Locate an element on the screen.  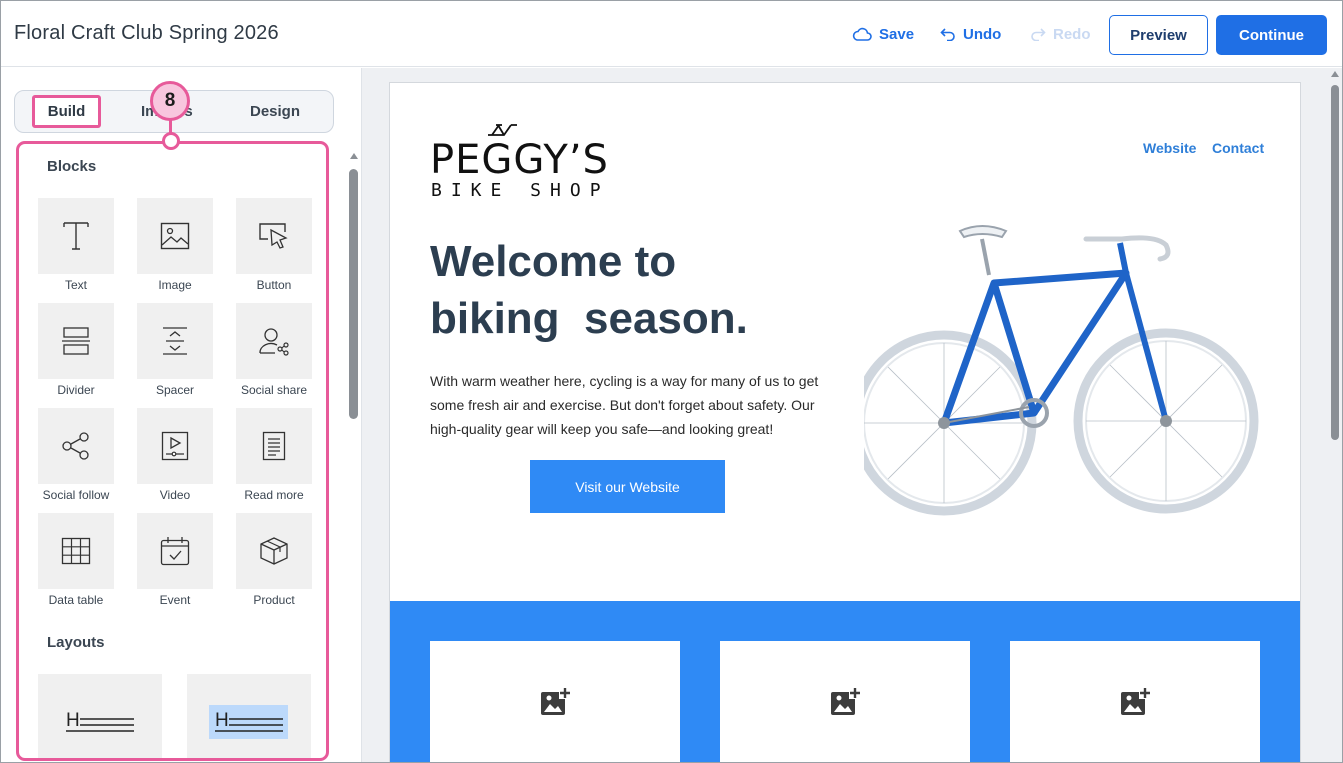
block-button is located at coordinates (274, 236).